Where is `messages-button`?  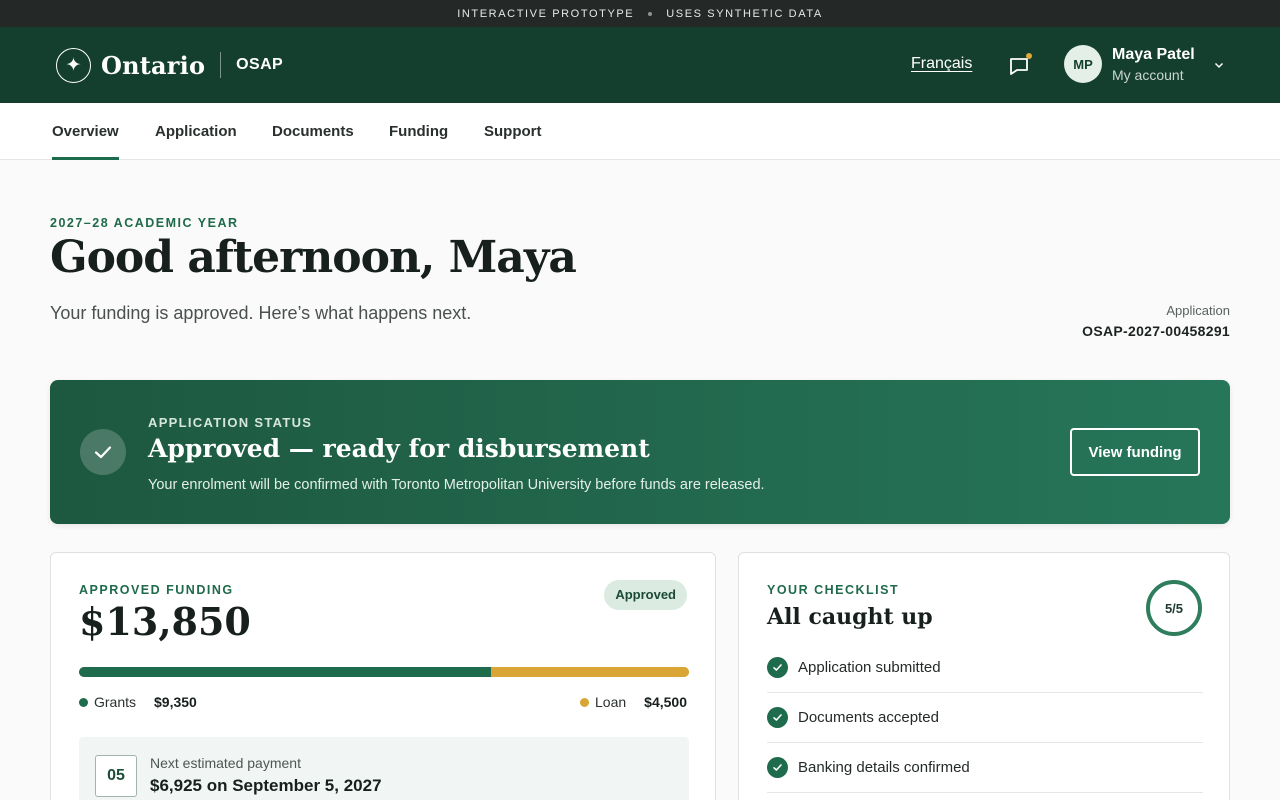 messages-button is located at coordinates (1019, 66).